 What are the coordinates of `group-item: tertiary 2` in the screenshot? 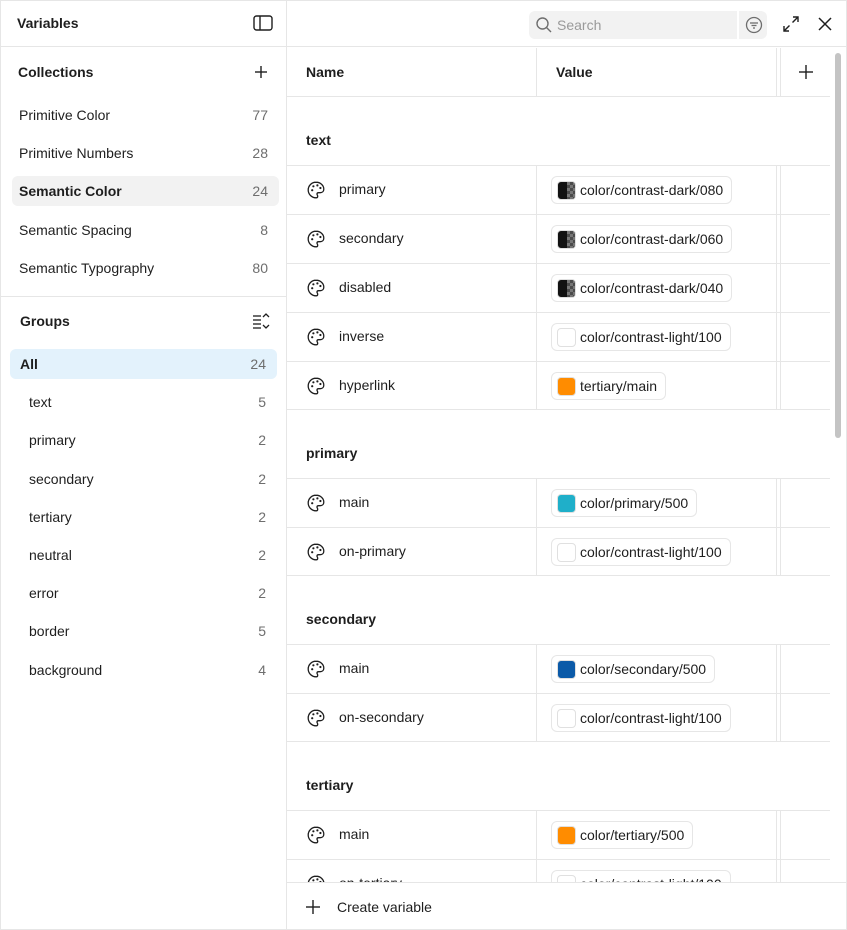 It's located at (143, 517).